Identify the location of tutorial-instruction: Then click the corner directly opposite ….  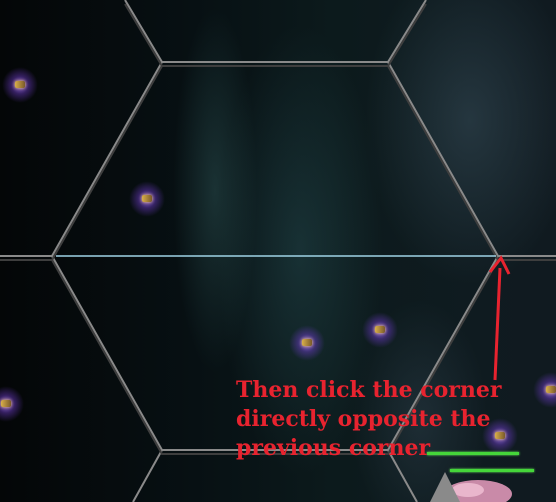
(386, 419).